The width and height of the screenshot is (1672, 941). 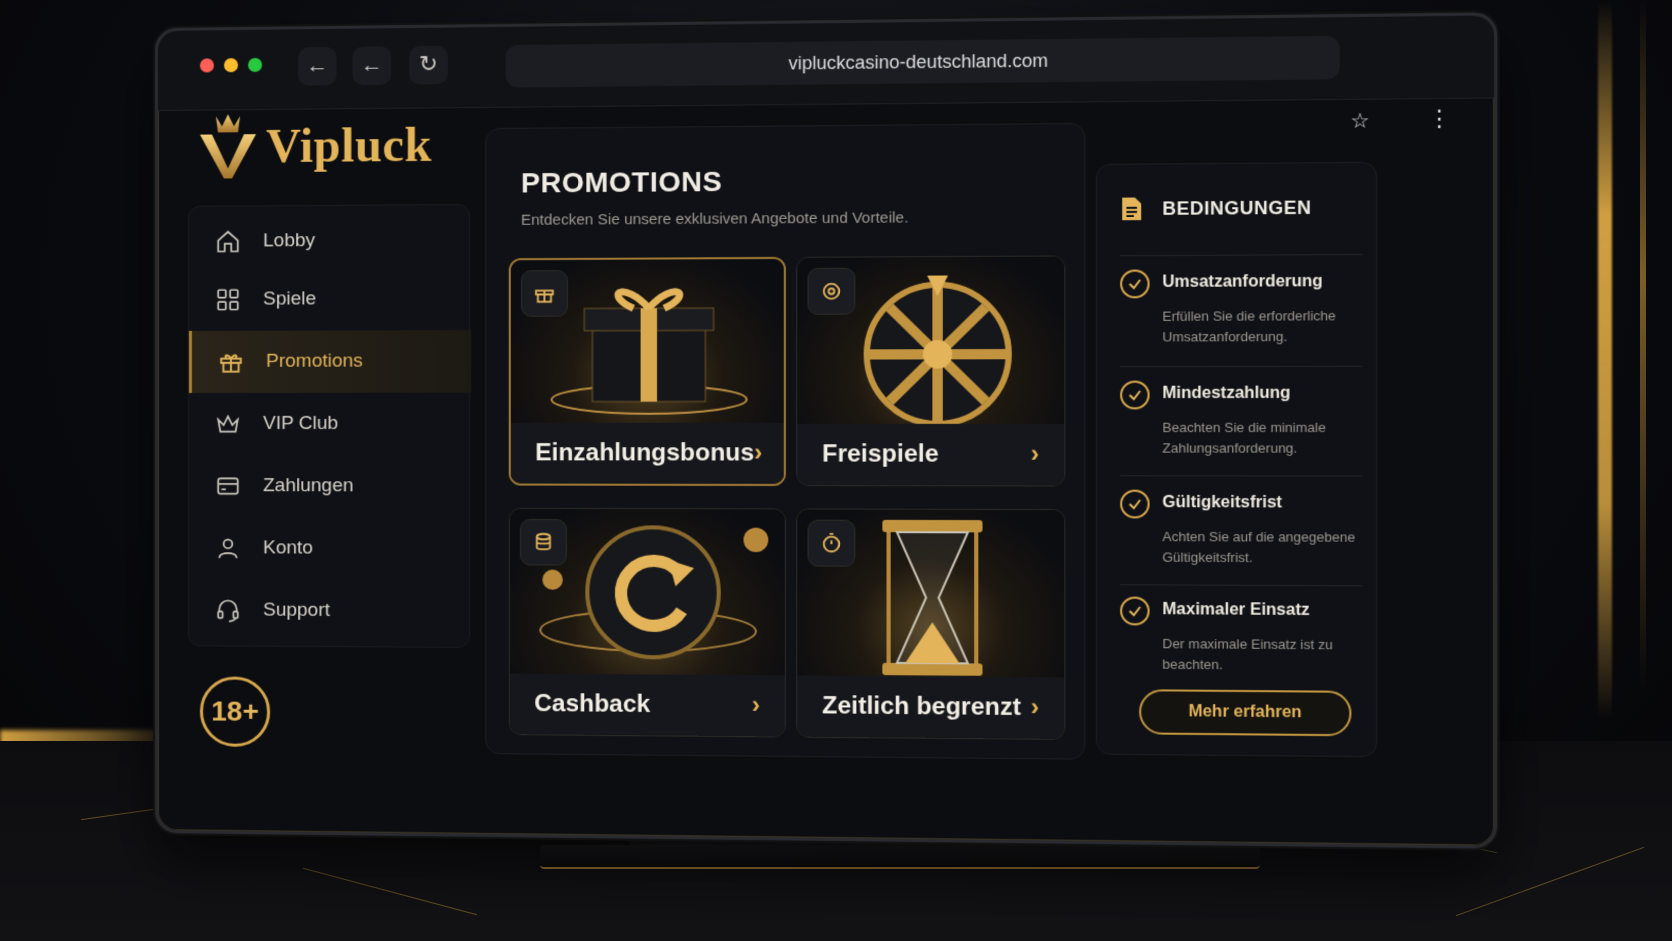 What do you see at coordinates (1222, 502) in the screenshot?
I see `condition-name: Gültigkeitsfrist` at bounding box center [1222, 502].